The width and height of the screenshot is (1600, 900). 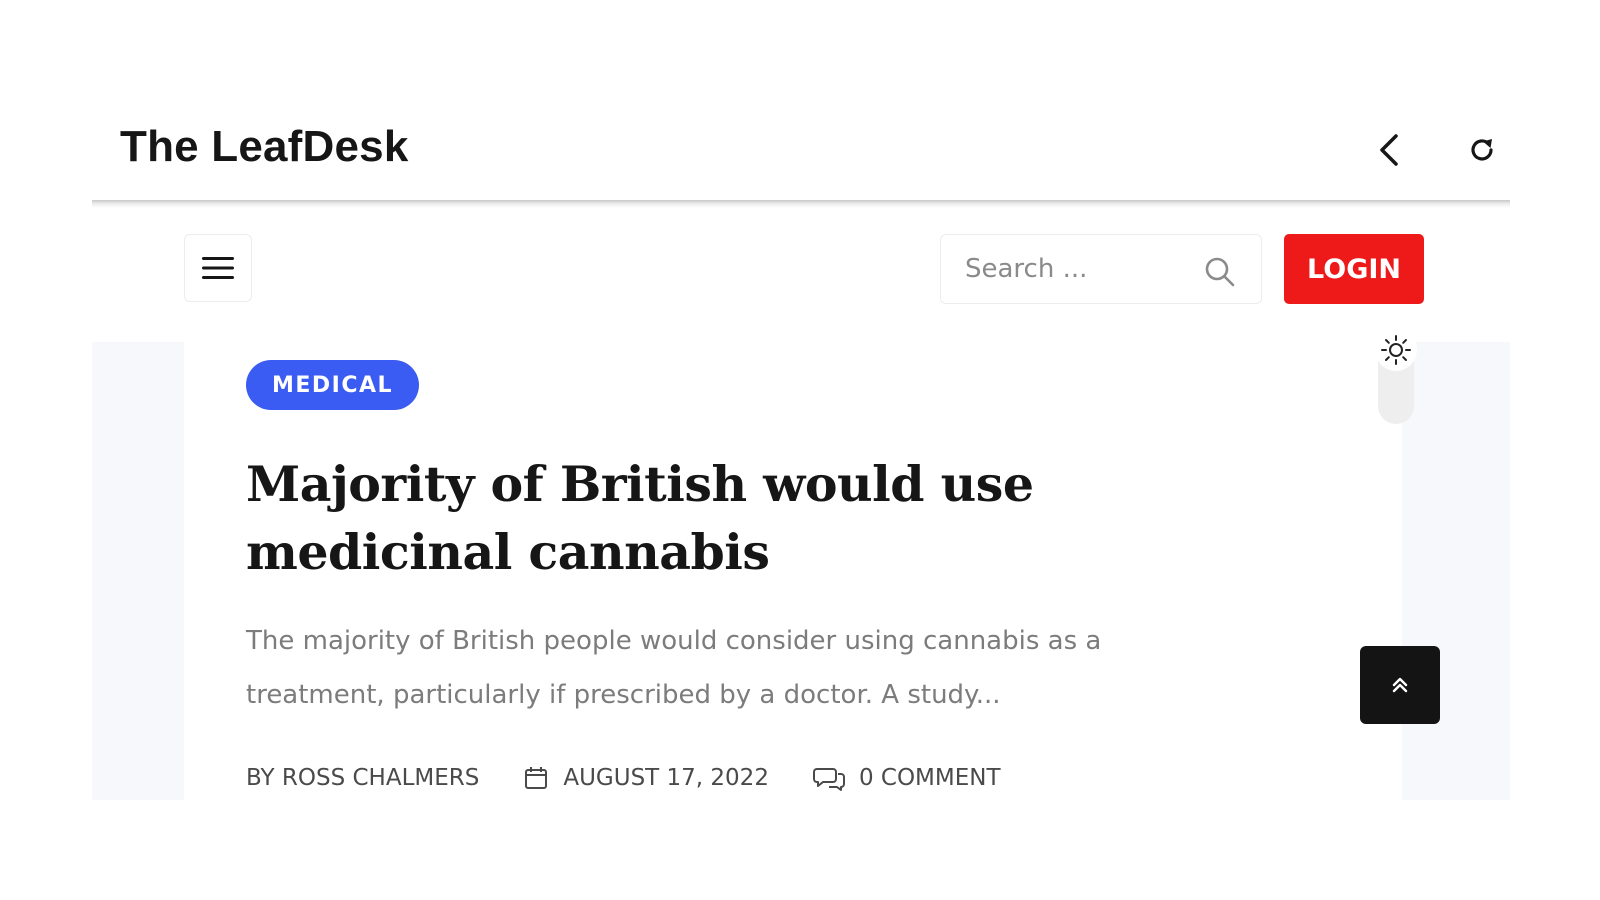 I want to click on theme-toggle-knob, so click(x=1396, y=350).